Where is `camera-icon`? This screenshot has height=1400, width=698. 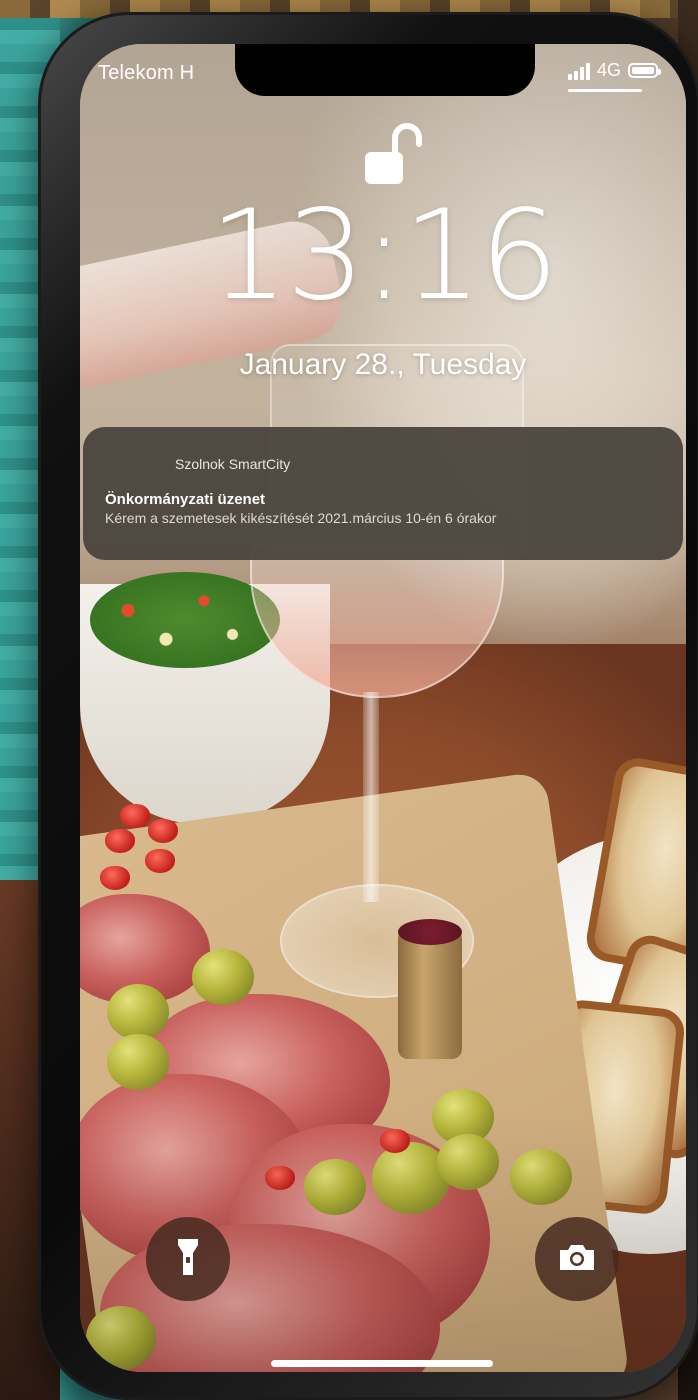
camera-icon is located at coordinates (577, 1259).